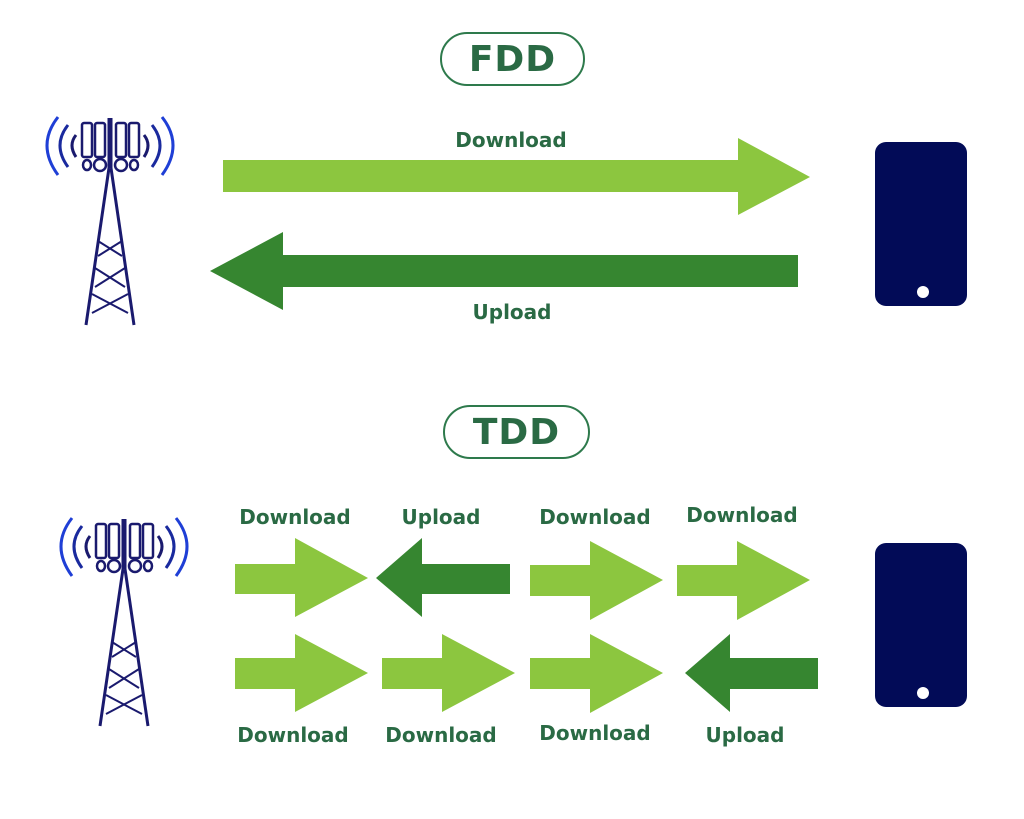 This screenshot has height=819, width=1024. Describe the element at coordinates (921, 625) in the screenshot. I see `tdd-smartphone-icon` at that location.